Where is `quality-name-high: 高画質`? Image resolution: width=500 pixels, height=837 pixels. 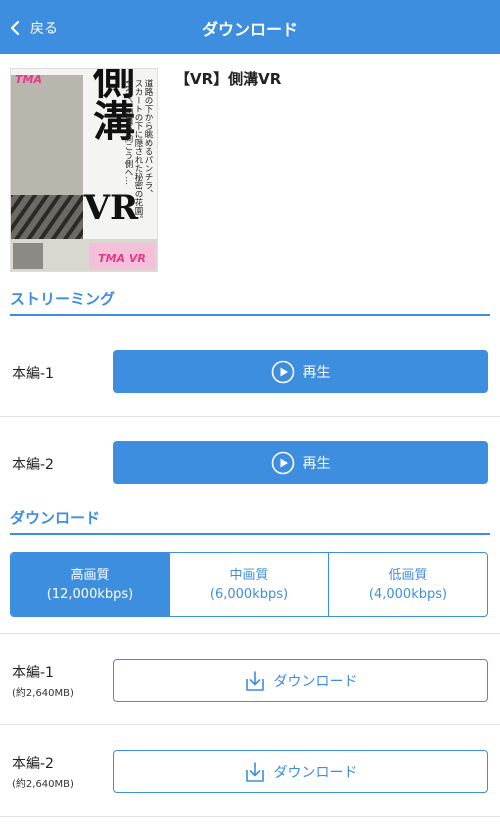 quality-name-high: 高画質 is located at coordinates (90, 575).